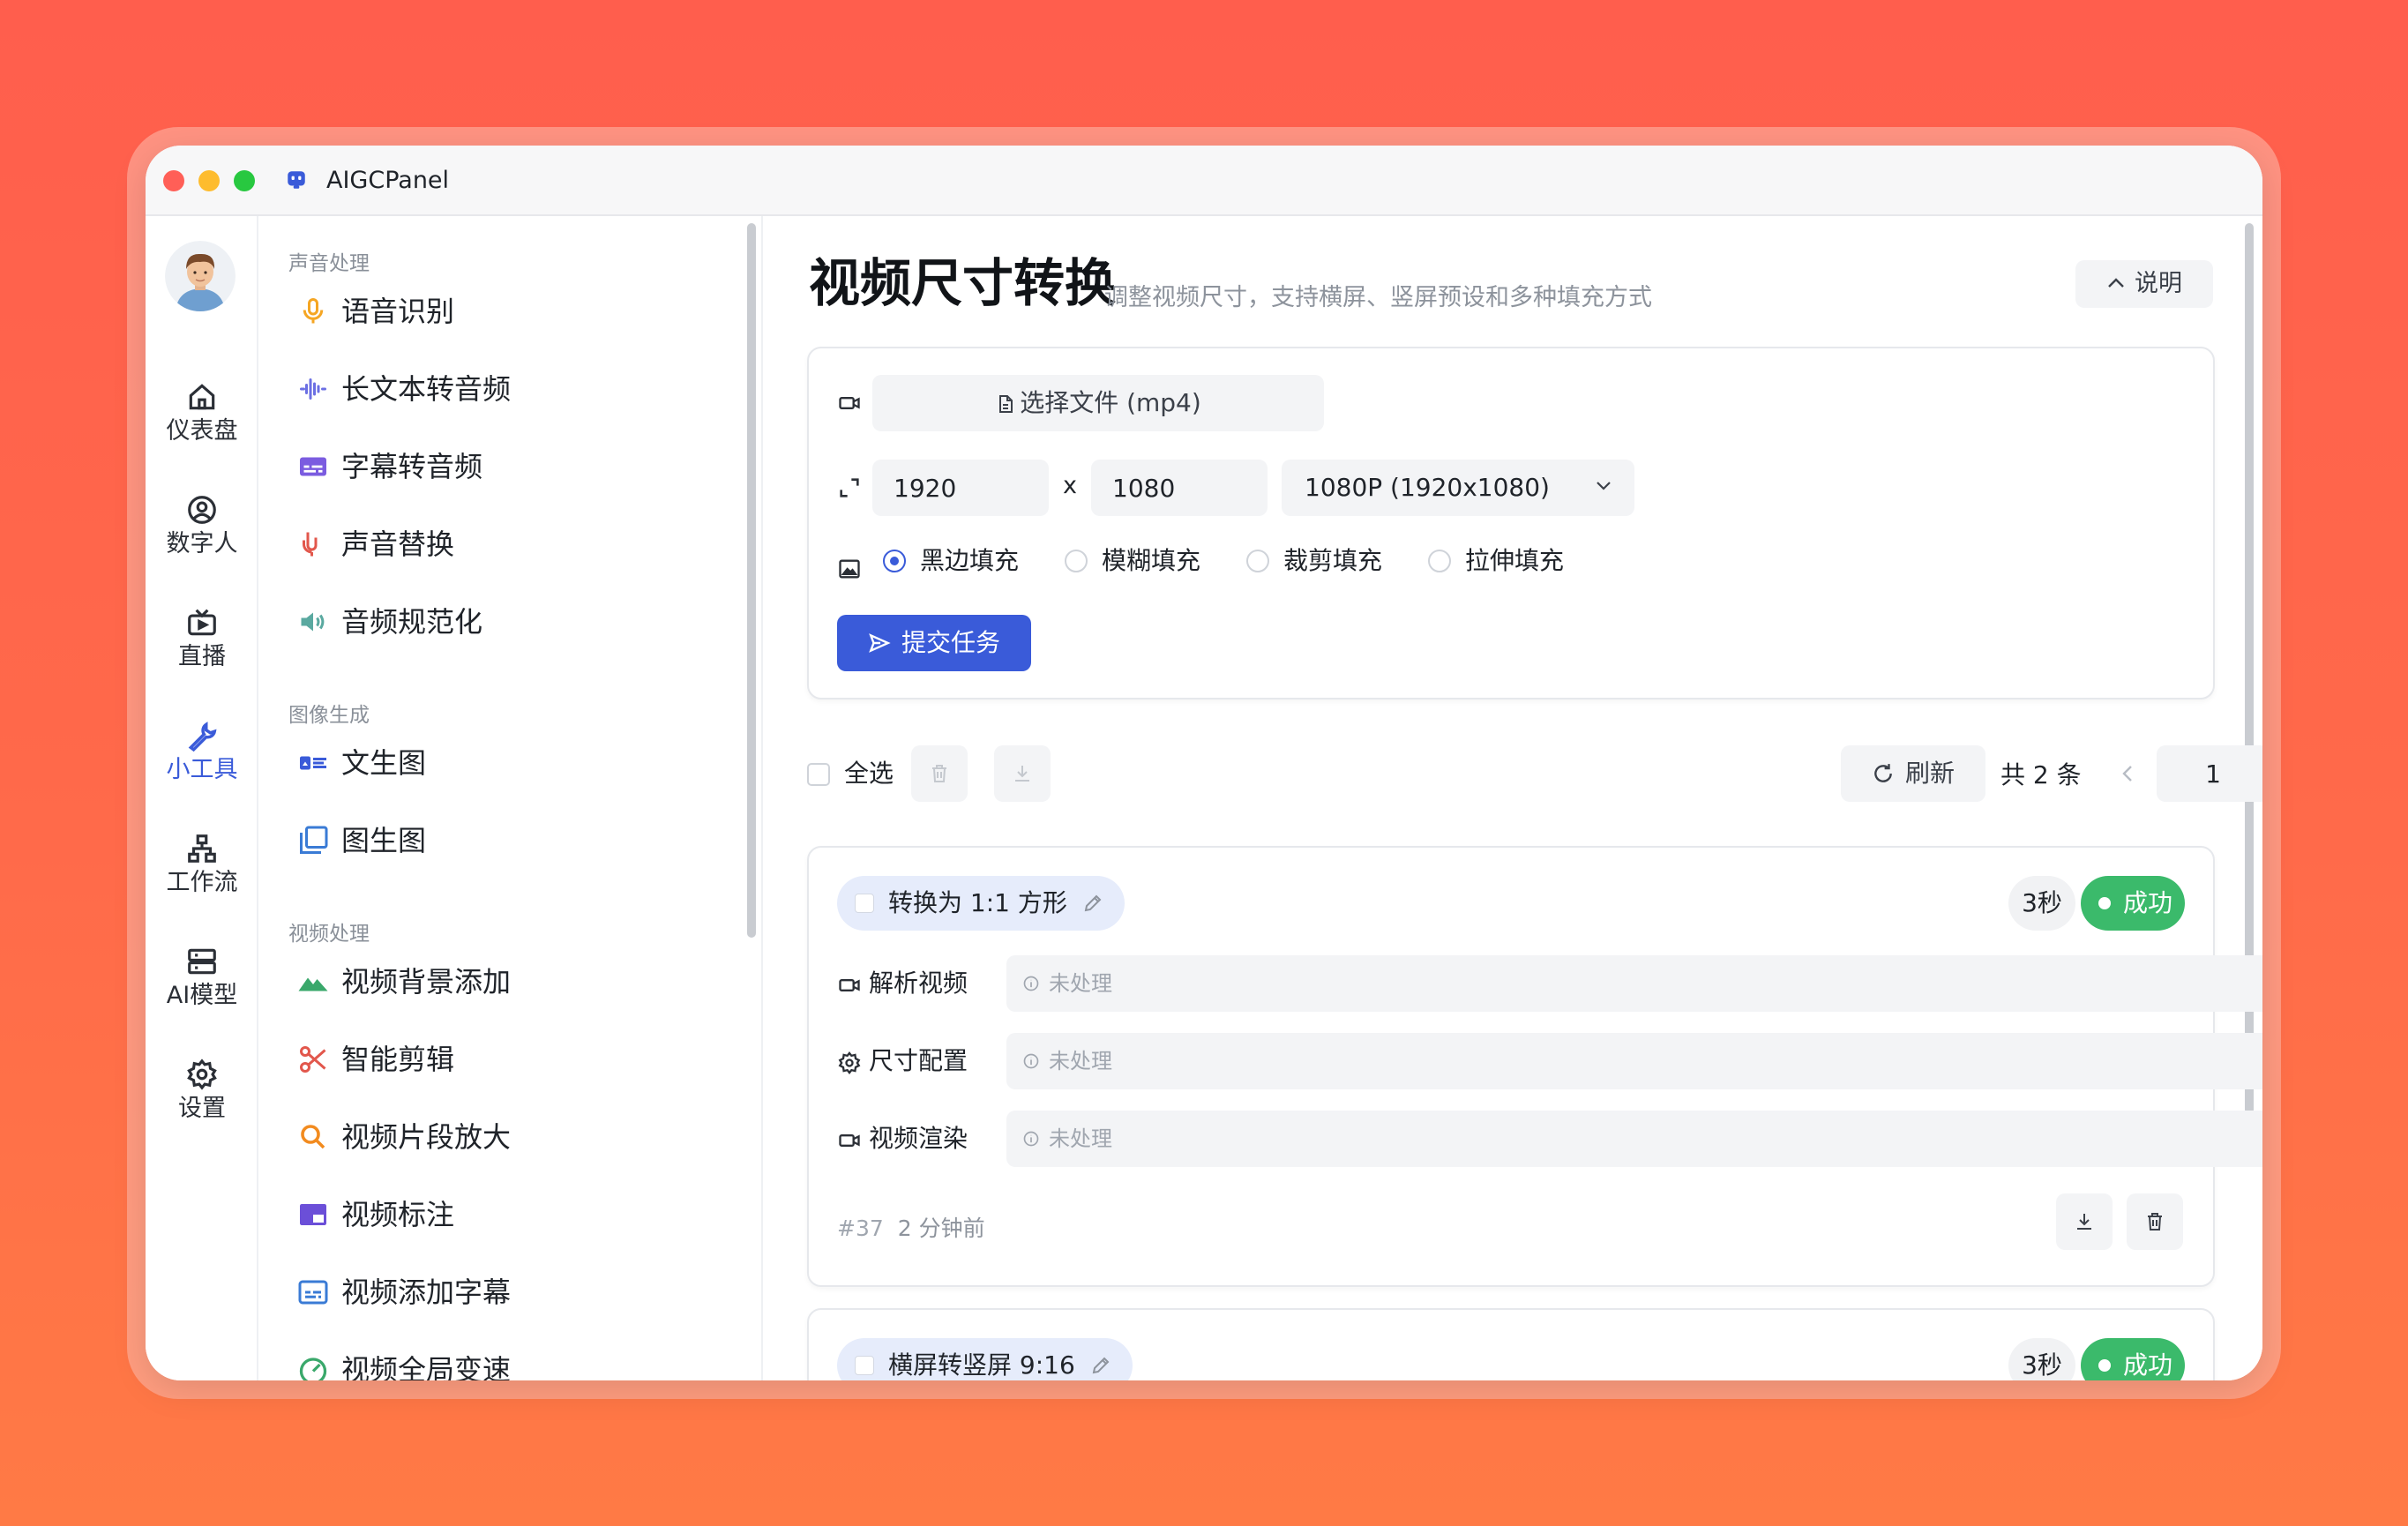 The height and width of the screenshot is (1526, 2408). I want to click on page-number-input, so click(2209, 773).